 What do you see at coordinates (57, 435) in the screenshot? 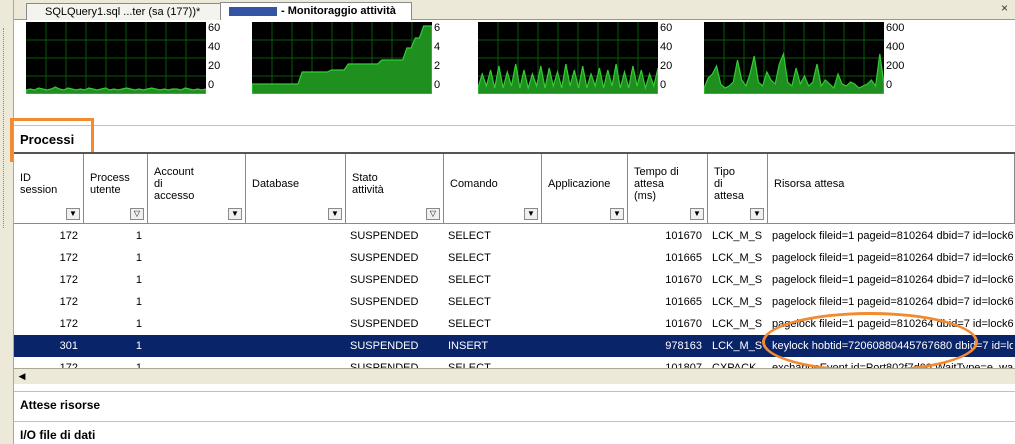
I see `section-io-title: I/O file di dati` at bounding box center [57, 435].